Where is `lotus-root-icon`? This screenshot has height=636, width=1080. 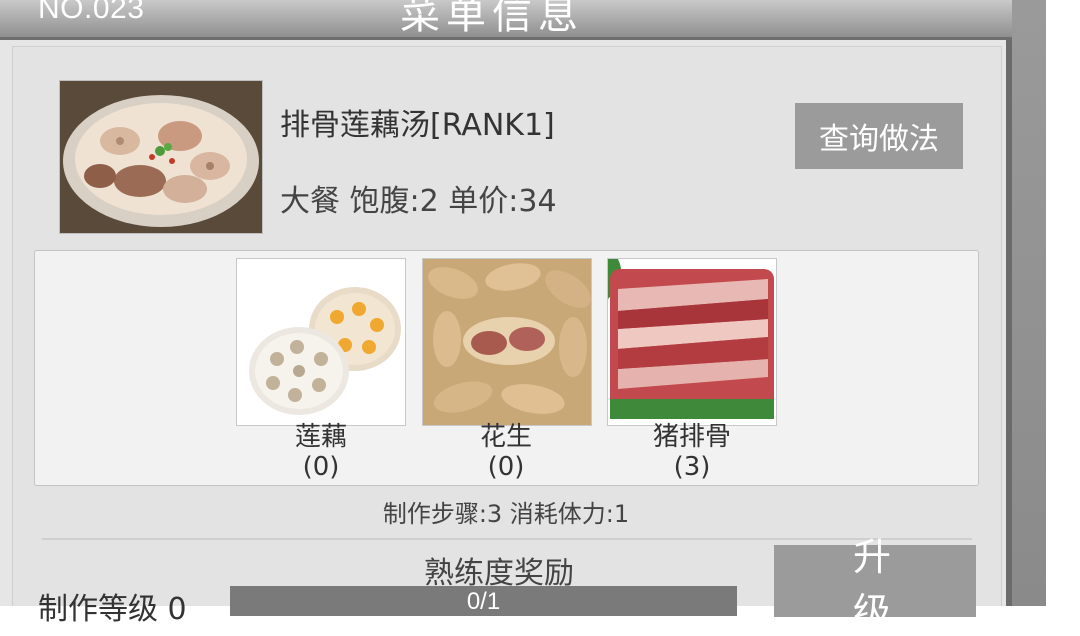
lotus-root-icon is located at coordinates (321, 342).